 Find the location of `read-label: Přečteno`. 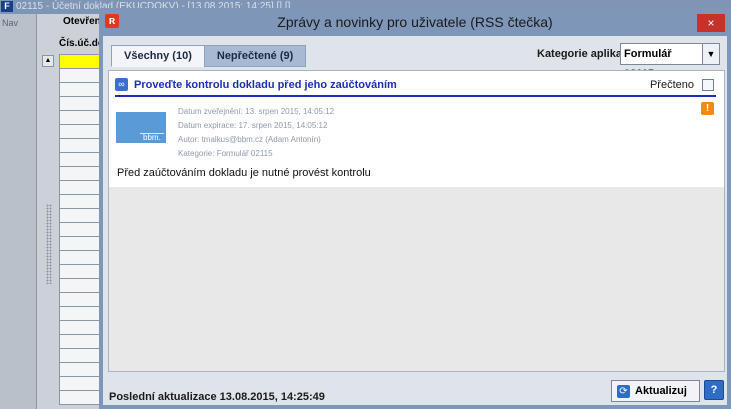

read-label: Přečteno is located at coordinates (671, 85).